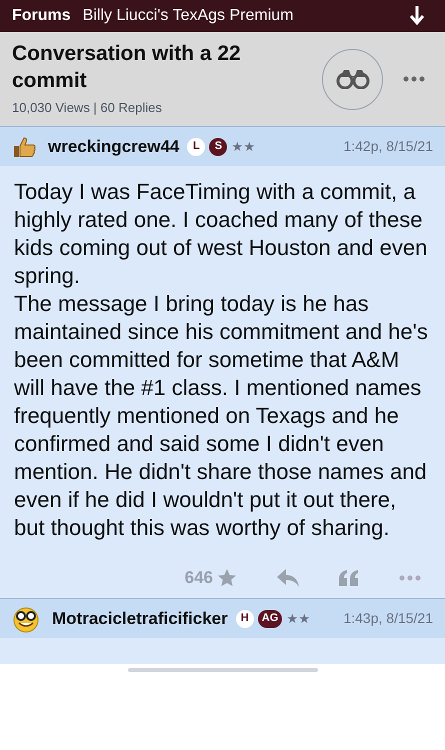  I want to click on post-time: 1:43p, 8/15/21, so click(388, 618).